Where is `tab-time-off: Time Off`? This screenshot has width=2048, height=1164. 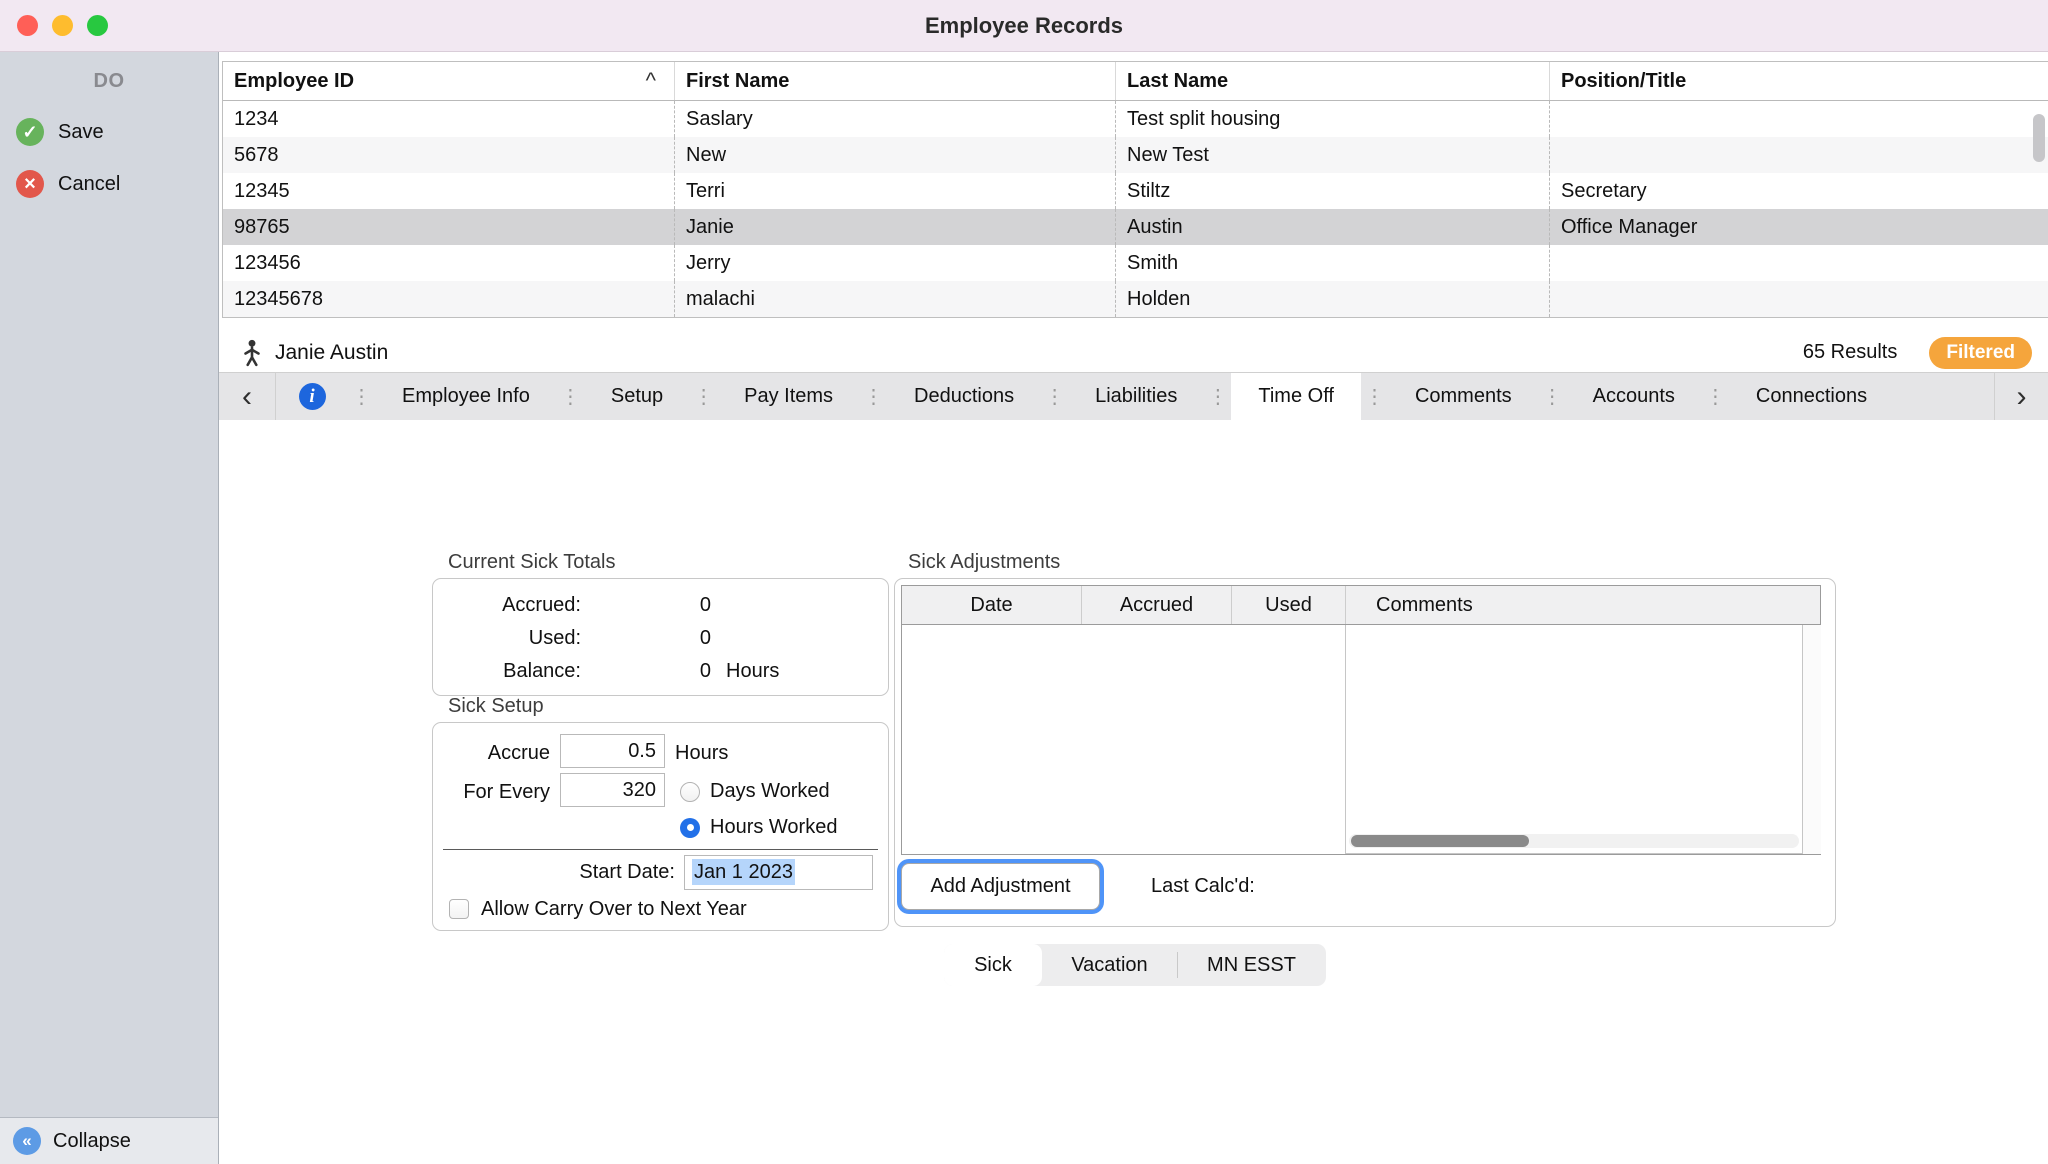
tab-time-off: Time Off is located at coordinates (1296, 396).